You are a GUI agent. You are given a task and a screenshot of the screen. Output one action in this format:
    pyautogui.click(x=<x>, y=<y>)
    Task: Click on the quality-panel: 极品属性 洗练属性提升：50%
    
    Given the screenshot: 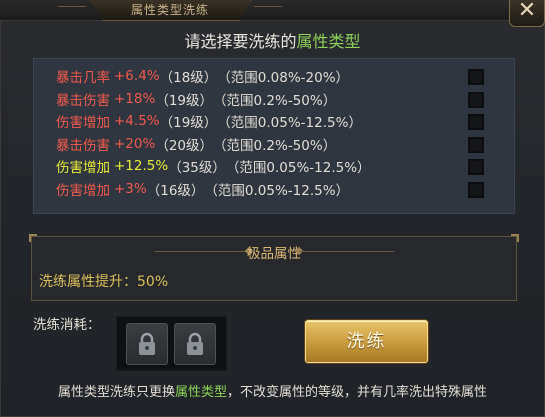 What is the action you would take?
    pyautogui.click(x=274, y=267)
    